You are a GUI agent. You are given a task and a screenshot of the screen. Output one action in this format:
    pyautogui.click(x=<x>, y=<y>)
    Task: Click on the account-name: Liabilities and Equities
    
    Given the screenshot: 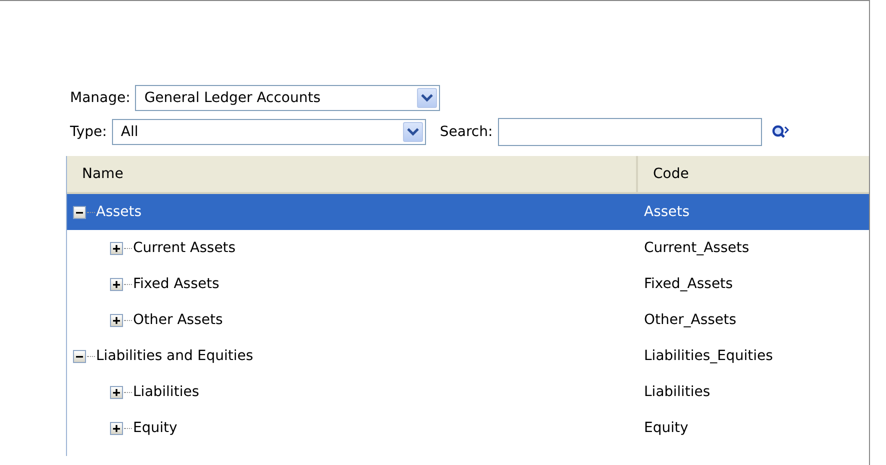 What is the action you would take?
    pyautogui.click(x=175, y=356)
    